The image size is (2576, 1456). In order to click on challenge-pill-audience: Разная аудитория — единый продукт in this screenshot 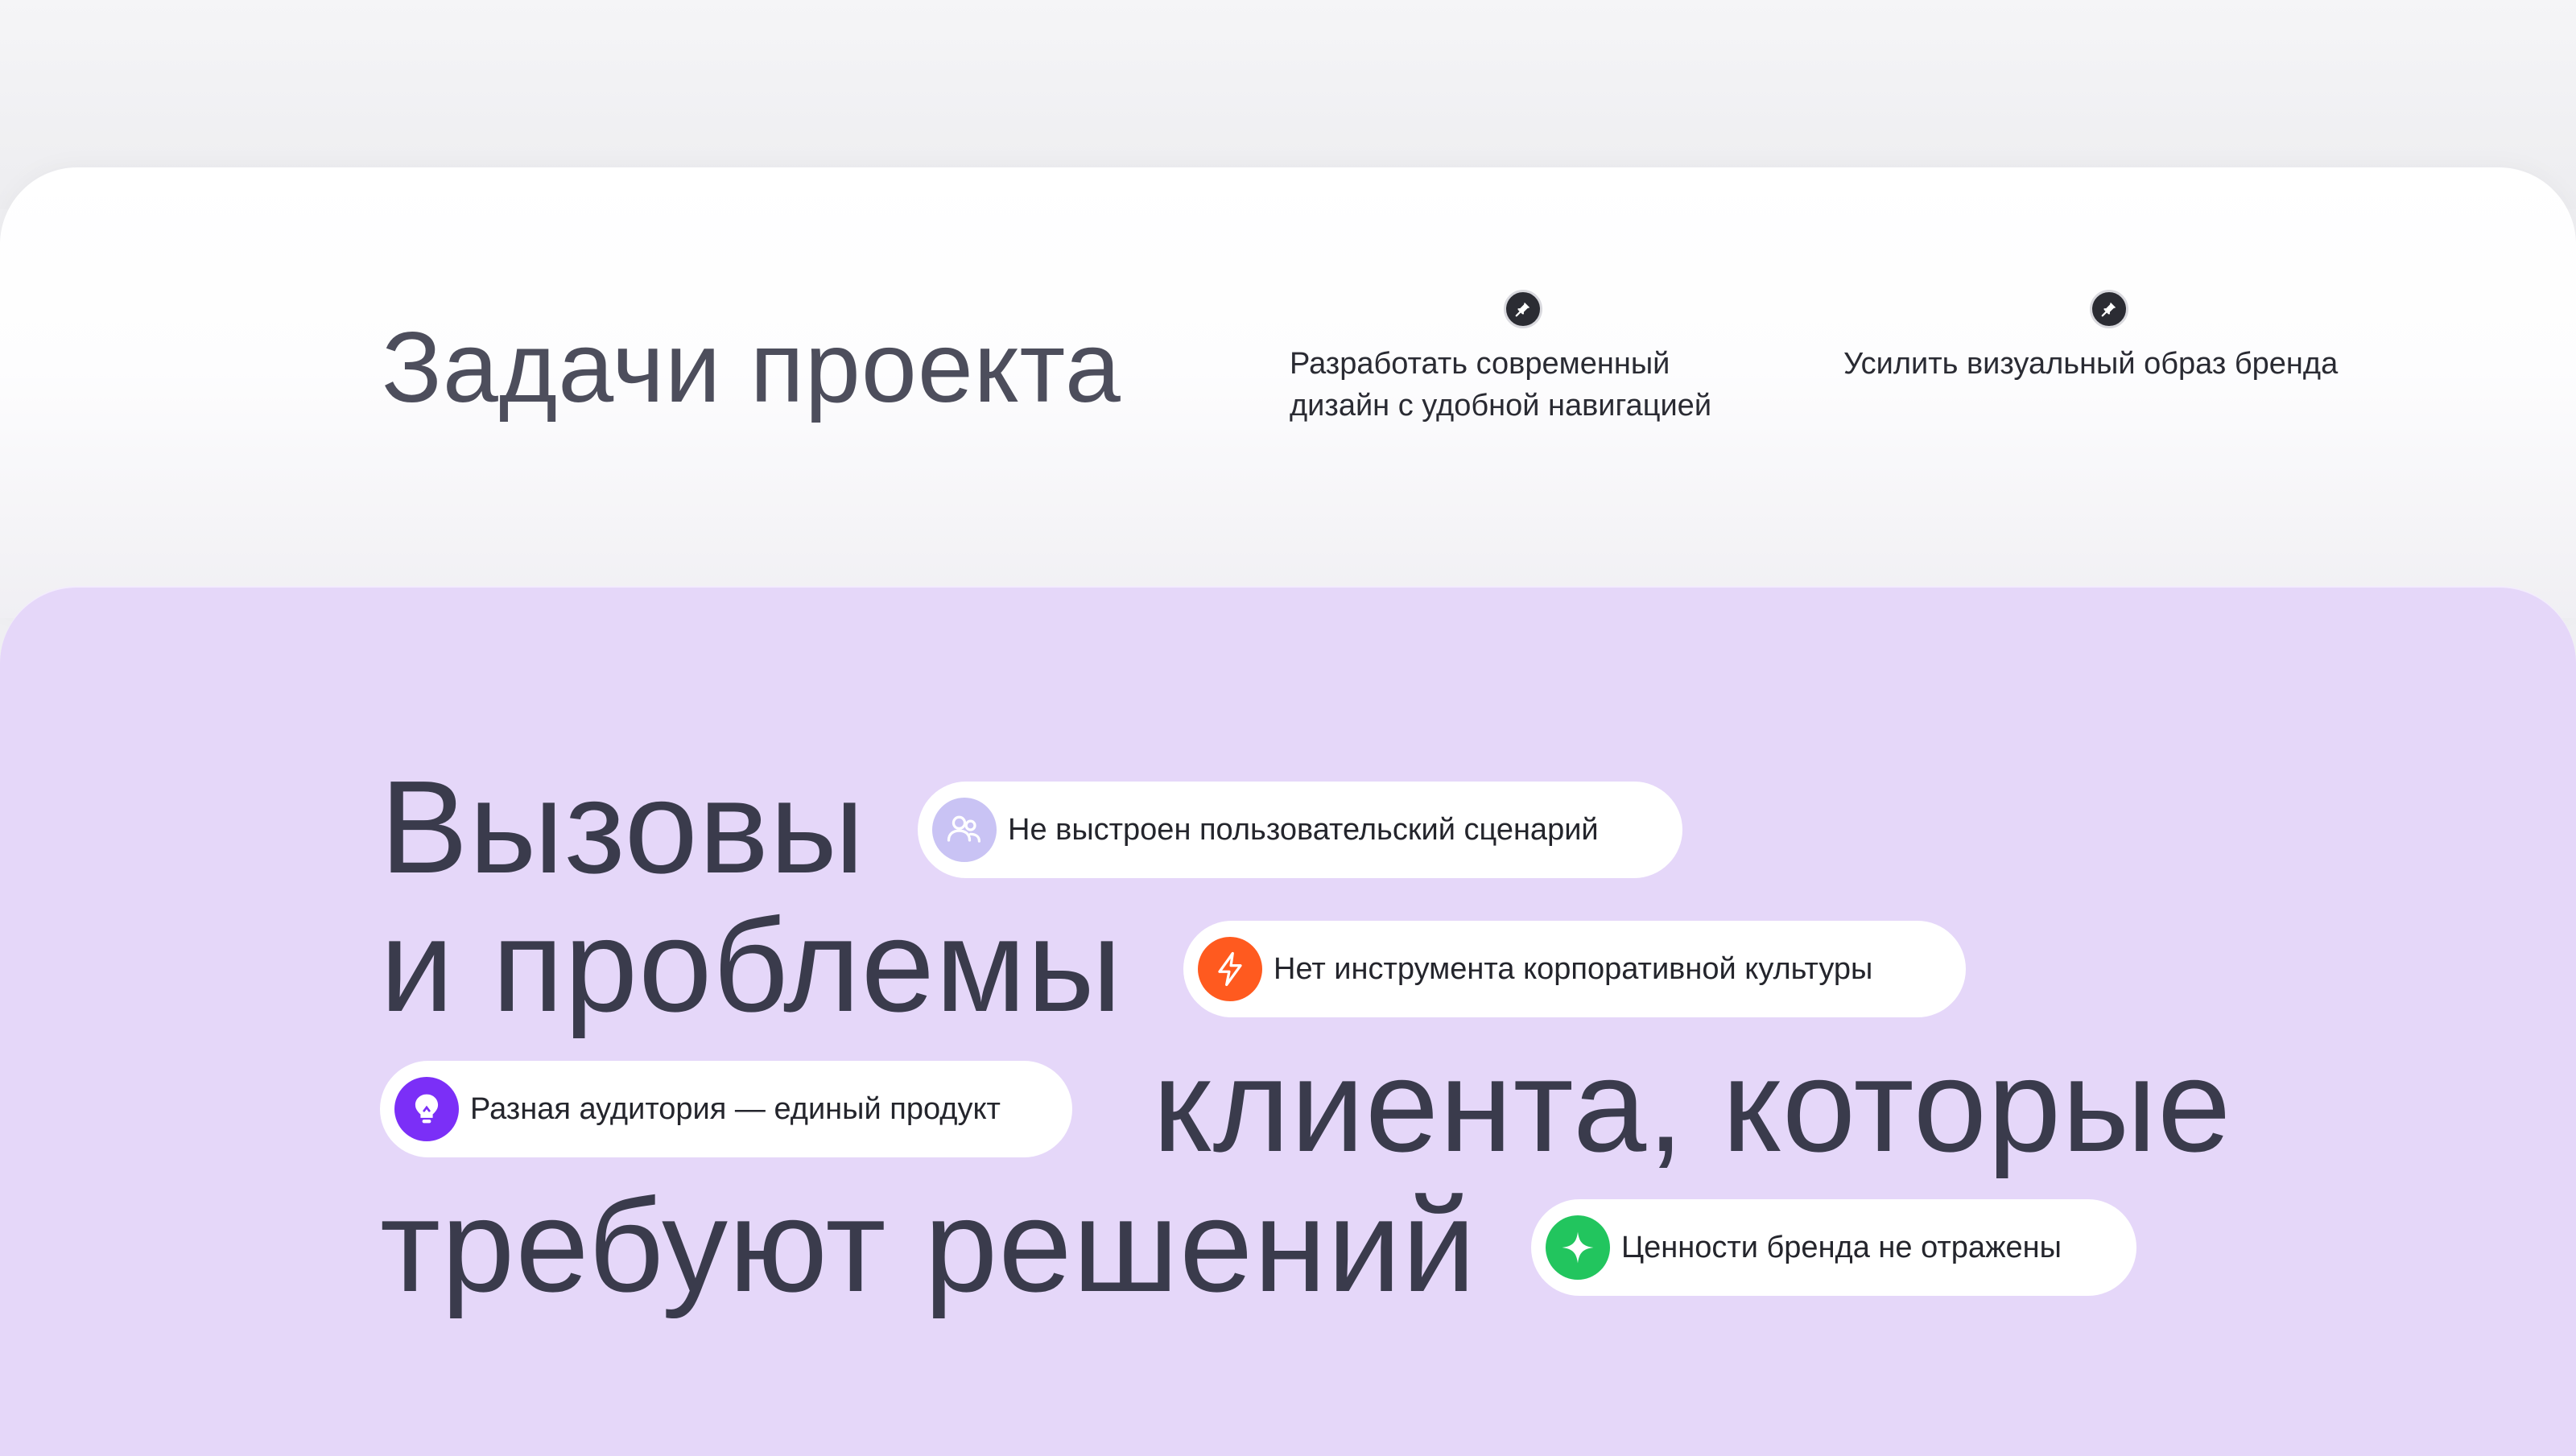, I will do `click(726, 1109)`.